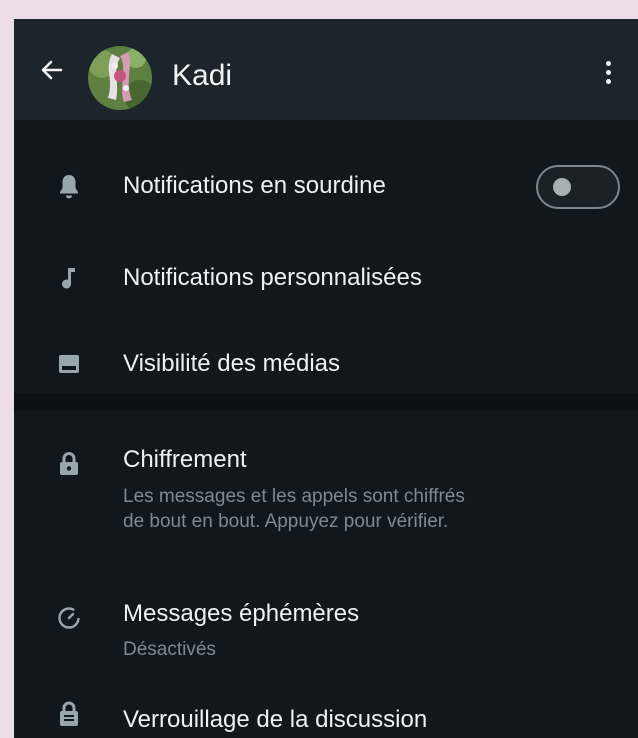 Image resolution: width=638 pixels, height=738 pixels. What do you see at coordinates (254, 185) in the screenshot?
I see `mute-notifications-label: Notifications en sourdine` at bounding box center [254, 185].